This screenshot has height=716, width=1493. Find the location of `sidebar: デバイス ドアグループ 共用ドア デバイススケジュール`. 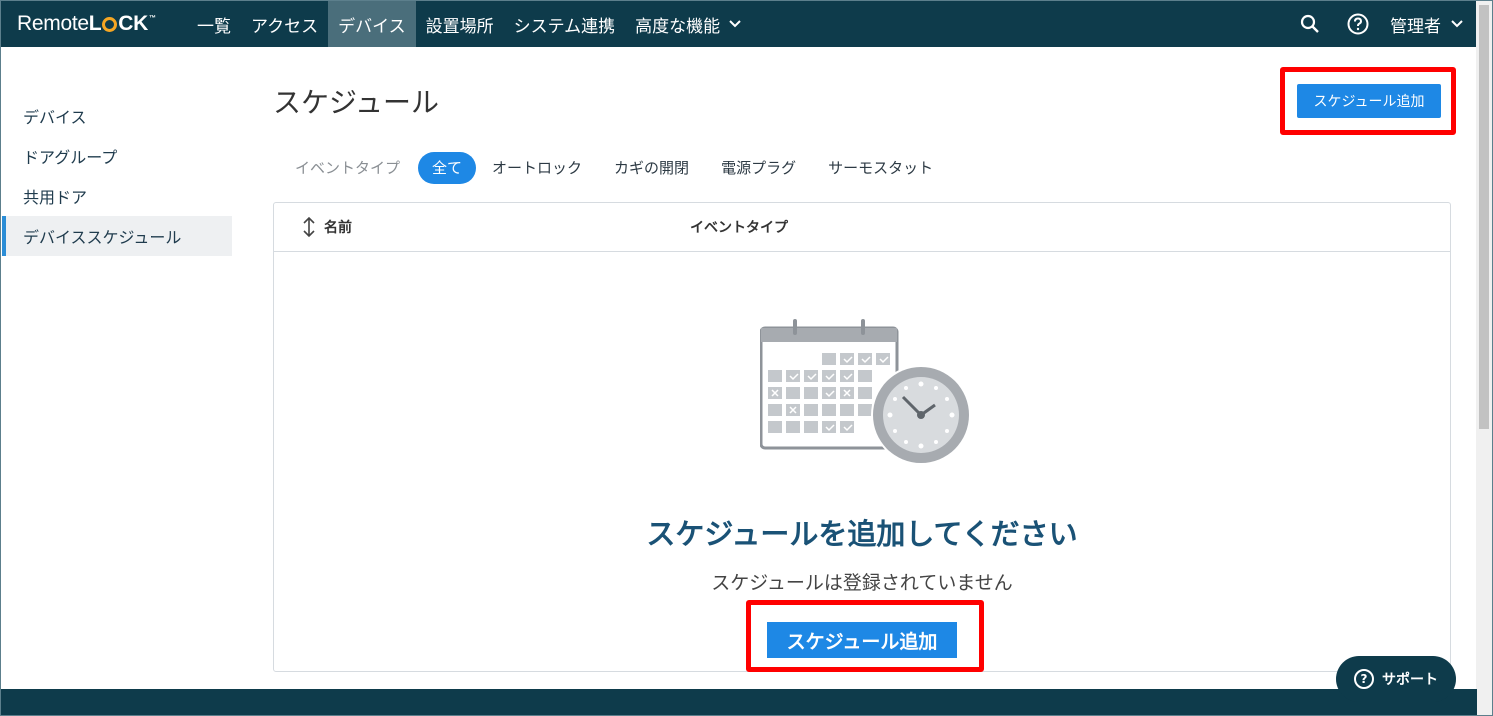

sidebar: デバイス ドアグループ 共用ドア デバイススケジュール is located at coordinates (117, 176).